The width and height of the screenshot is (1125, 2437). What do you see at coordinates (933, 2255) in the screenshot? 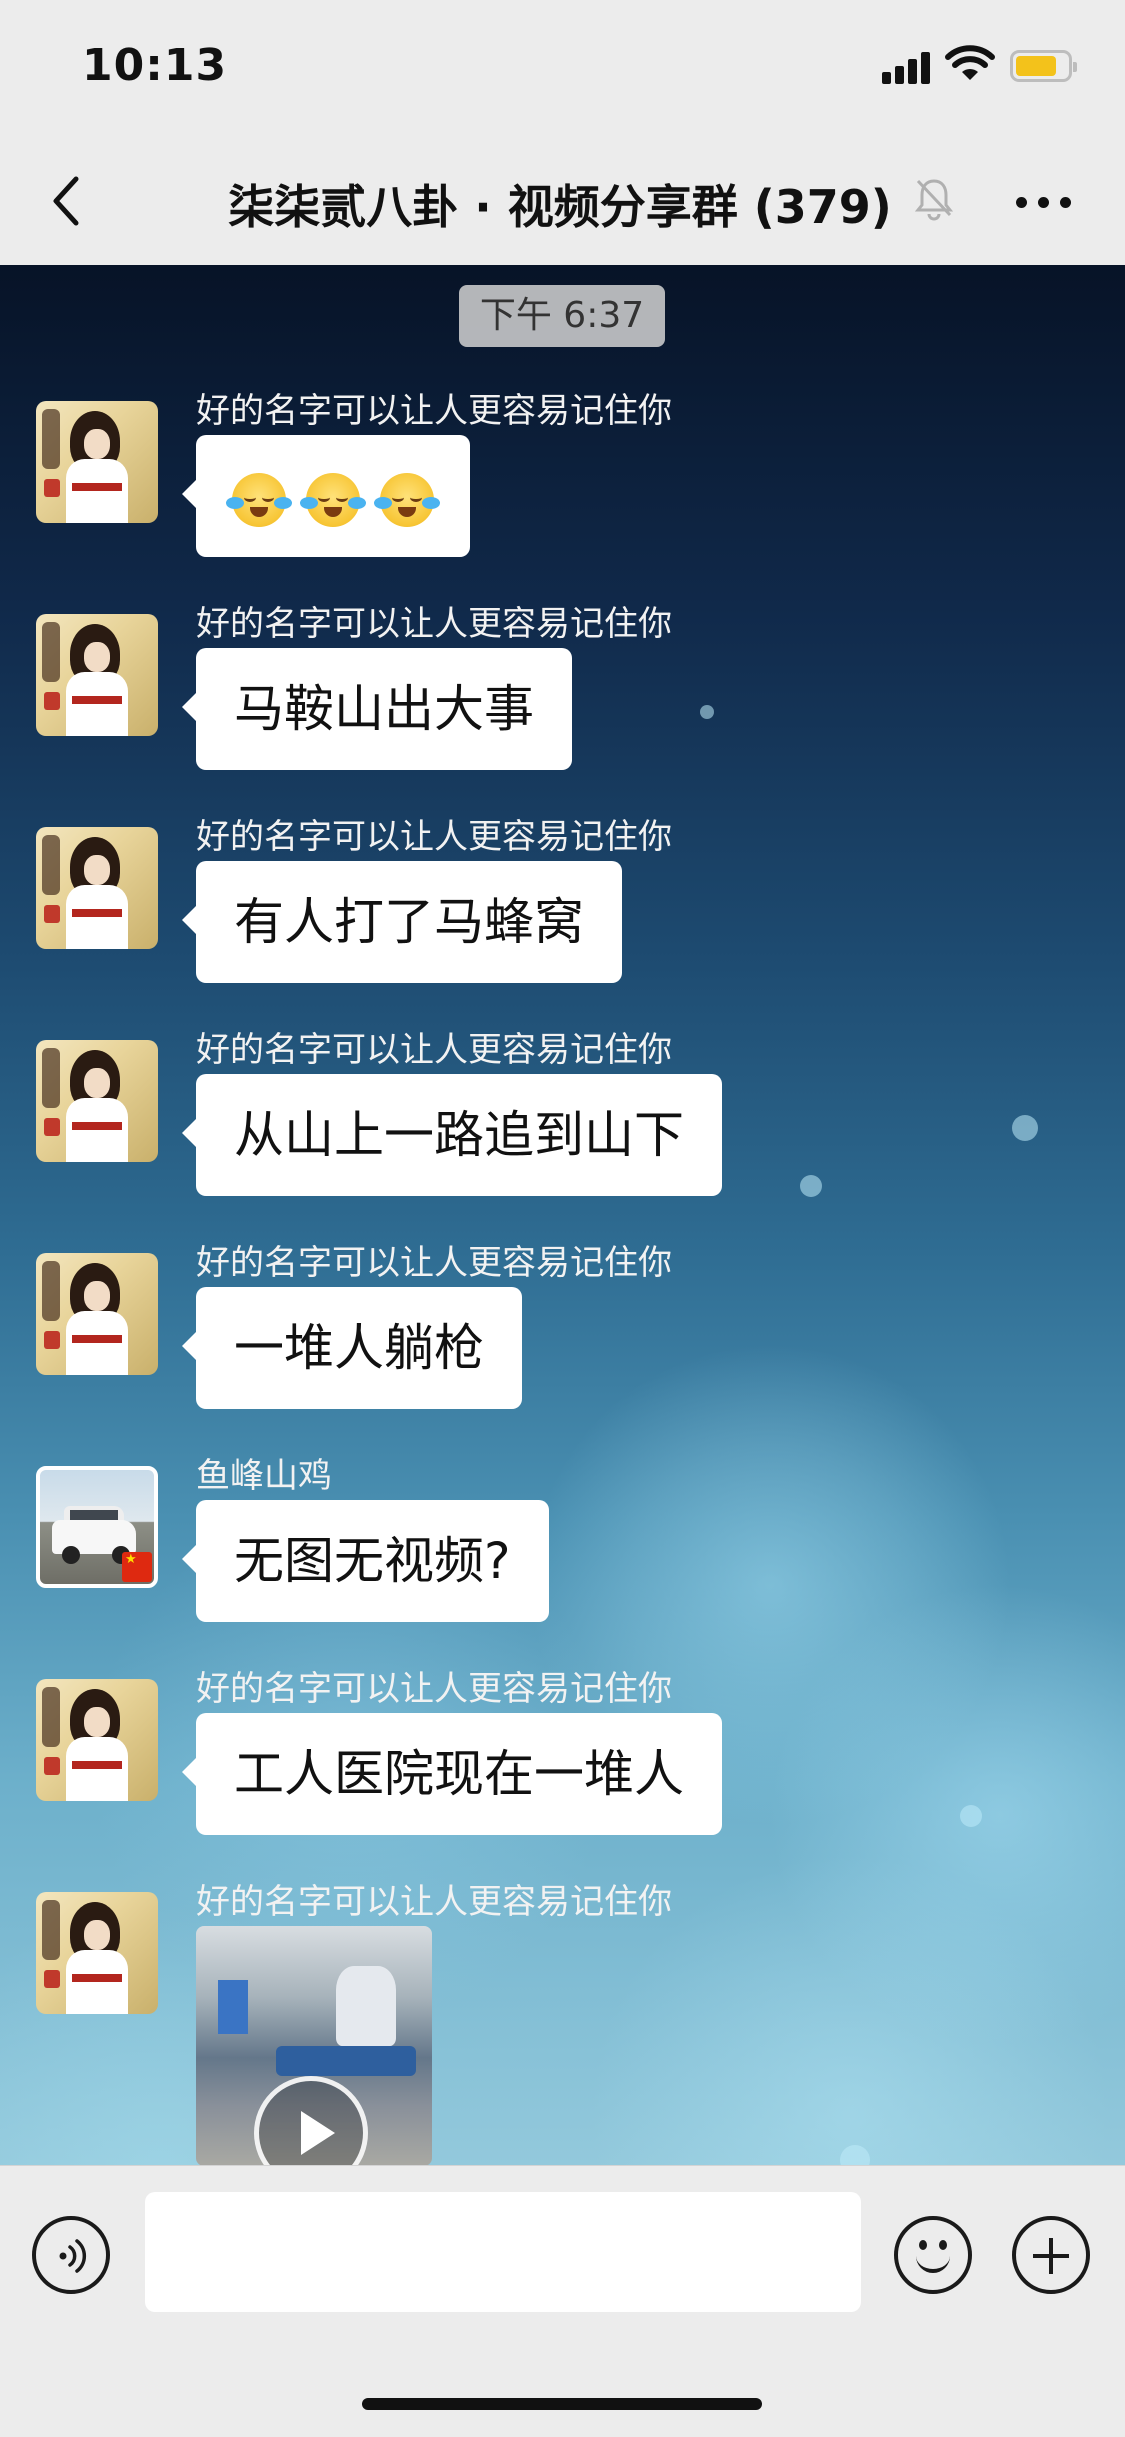
I see `emoji-icon` at bounding box center [933, 2255].